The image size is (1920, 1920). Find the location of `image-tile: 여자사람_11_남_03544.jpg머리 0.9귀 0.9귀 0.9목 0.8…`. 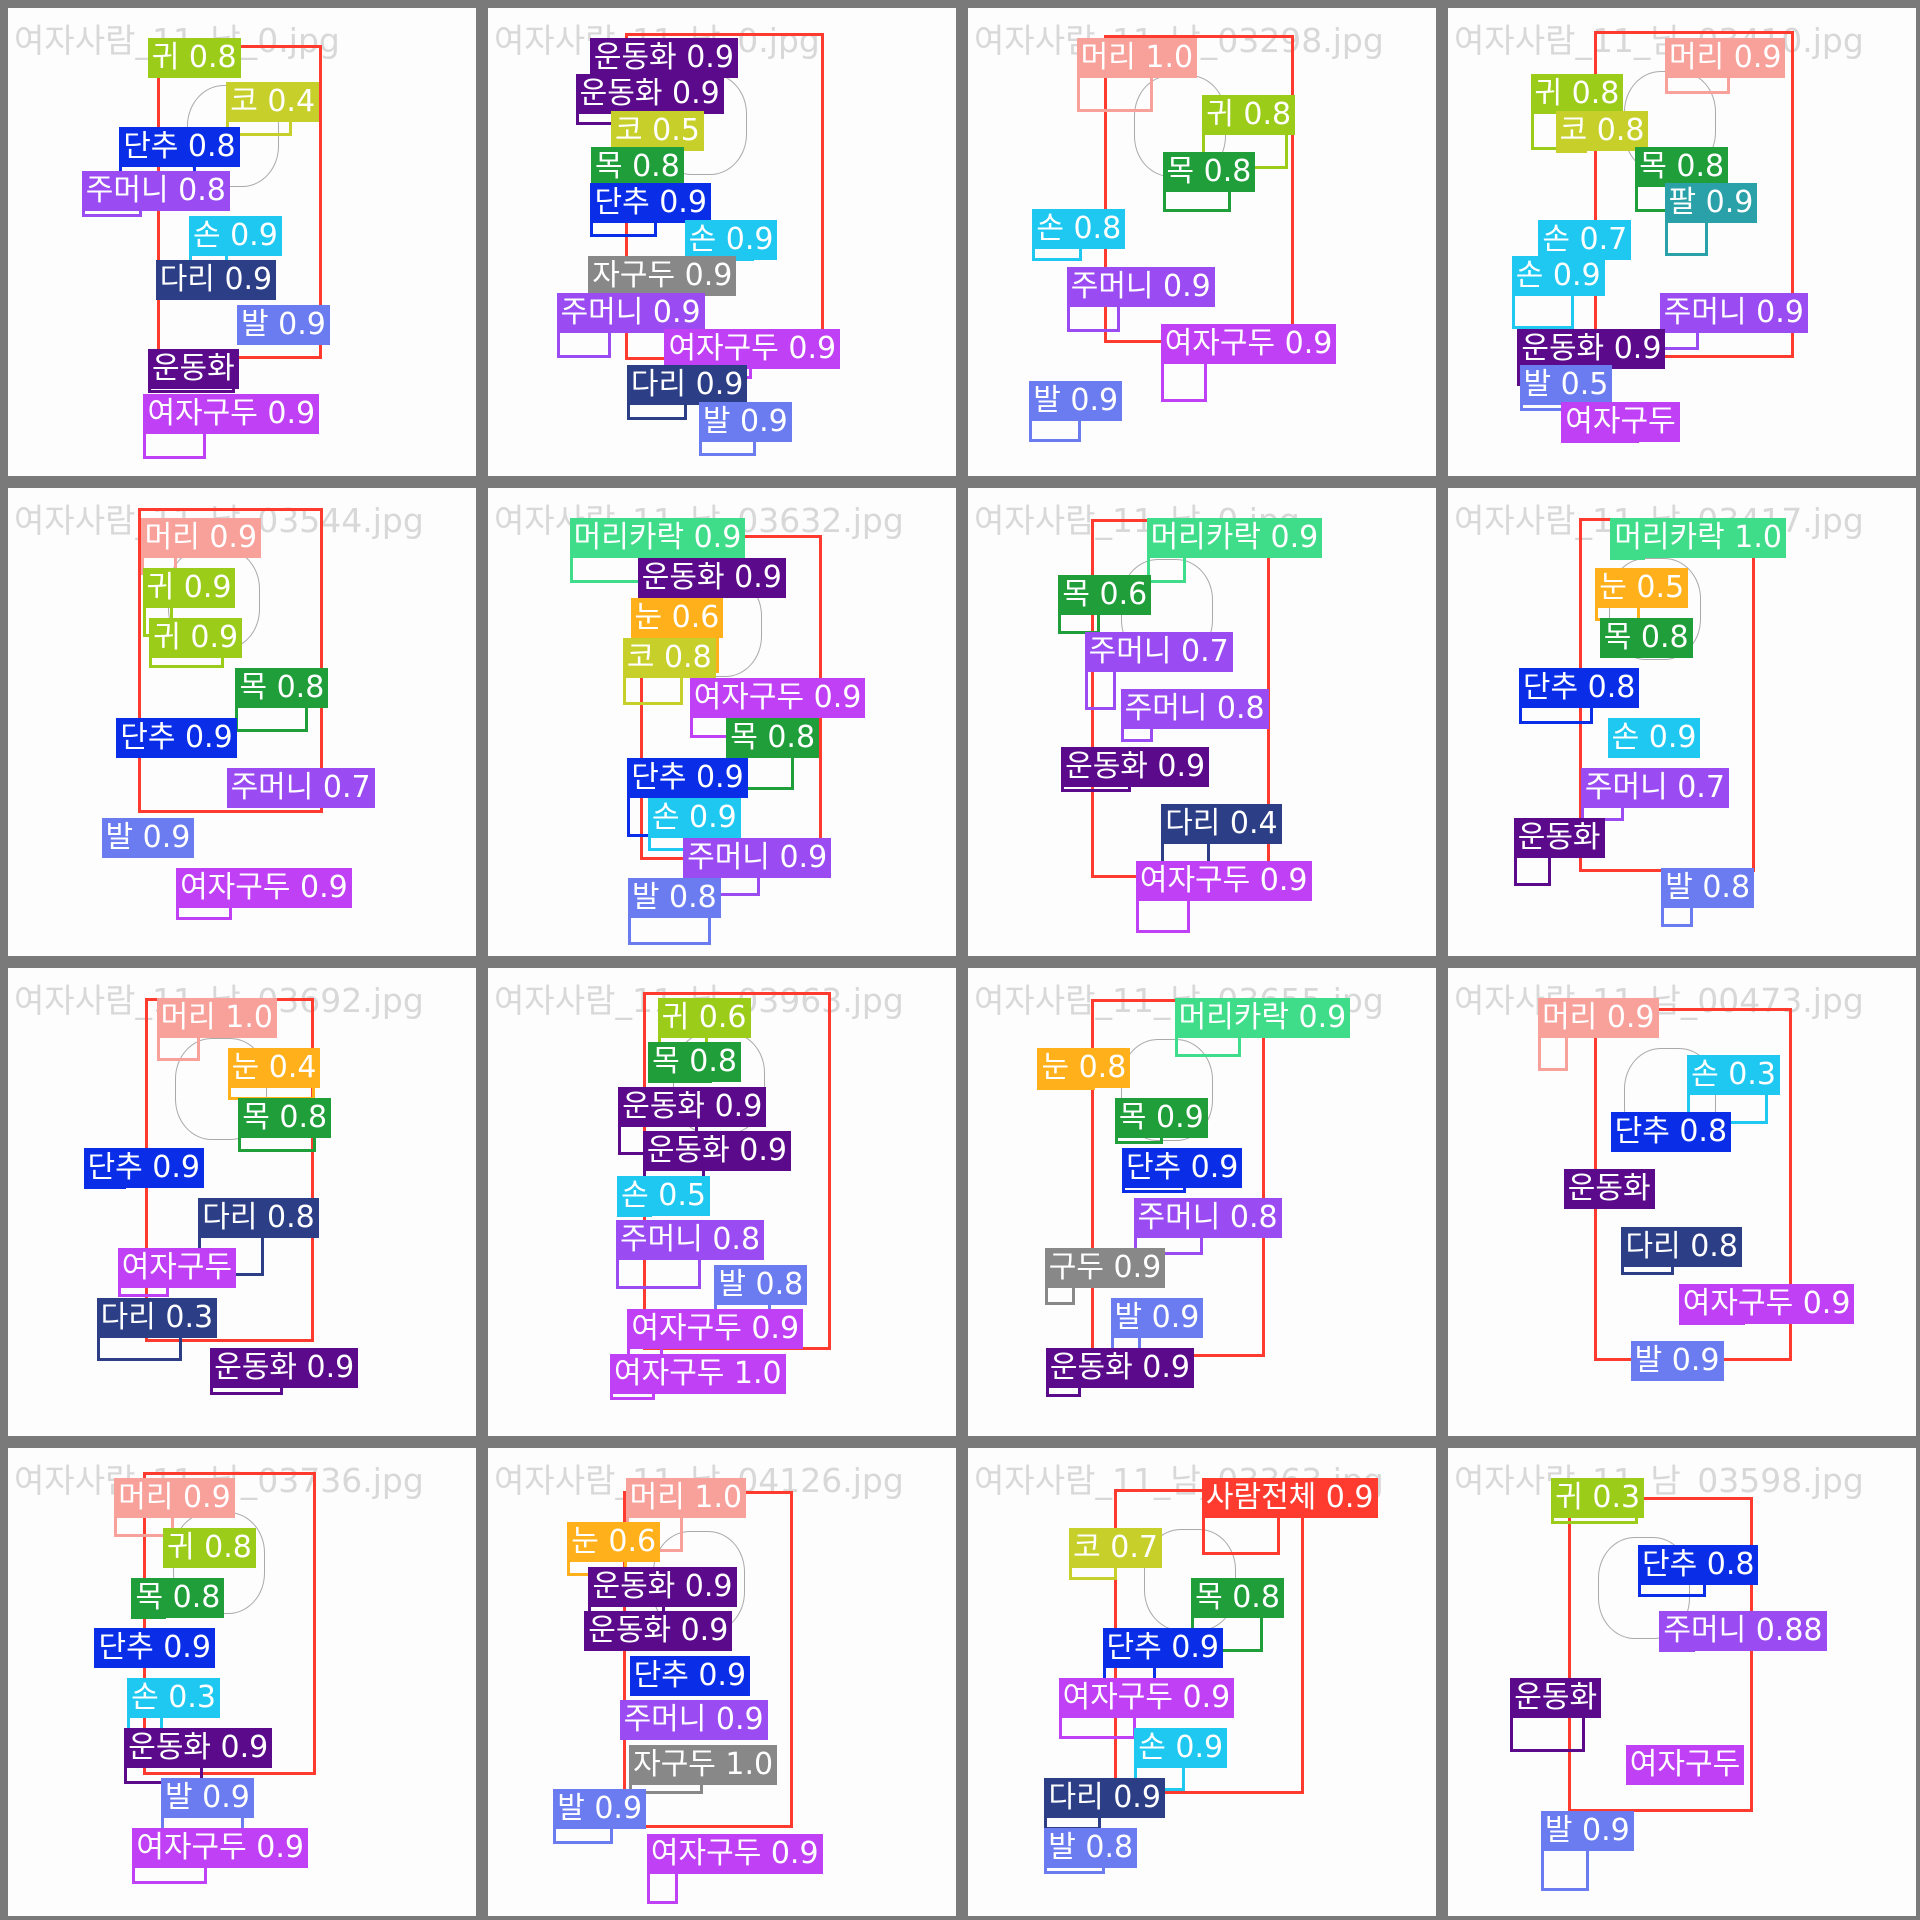

image-tile: 여자사람_11_남_03544.jpg머리 0.9귀 0.9귀 0.9목 0.8… is located at coordinates (242, 722).